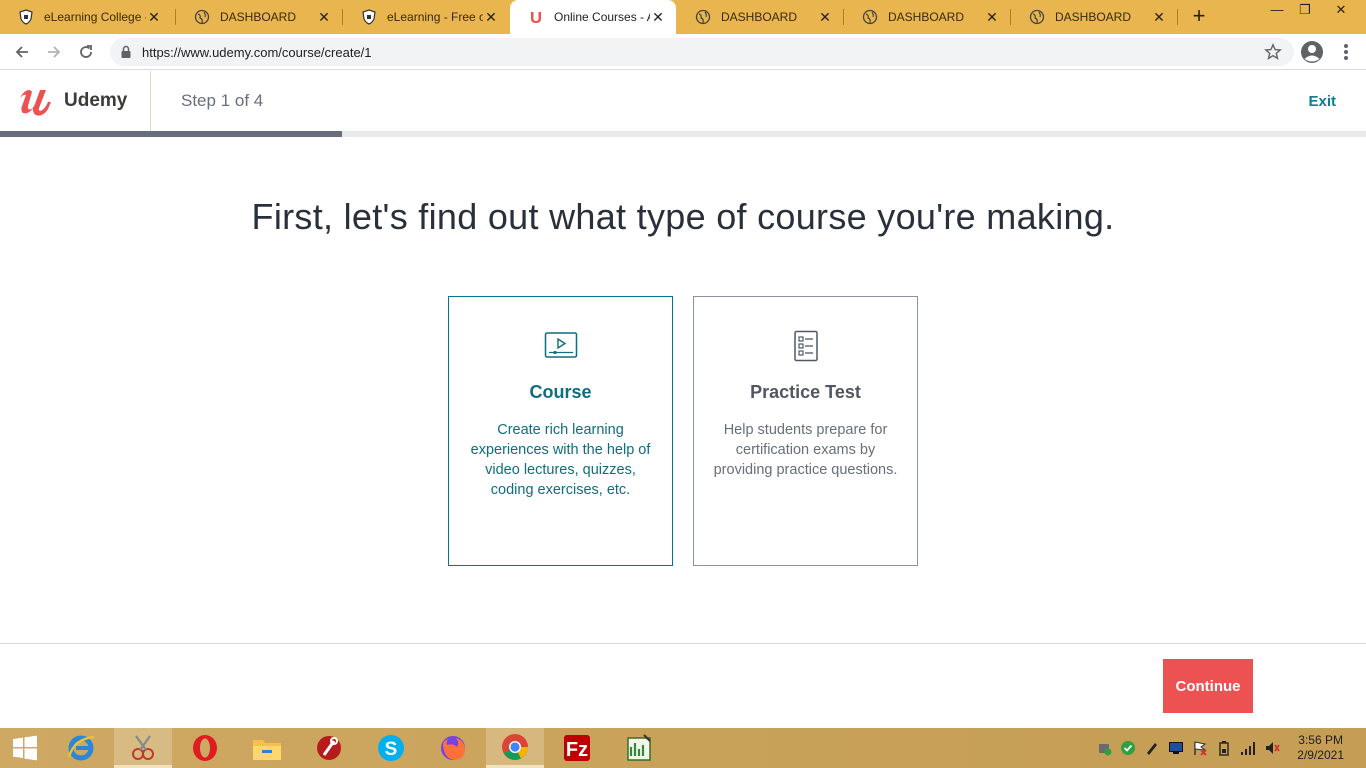  What do you see at coordinates (1346, 52) in the screenshot?
I see `browser-menu-icon` at bounding box center [1346, 52].